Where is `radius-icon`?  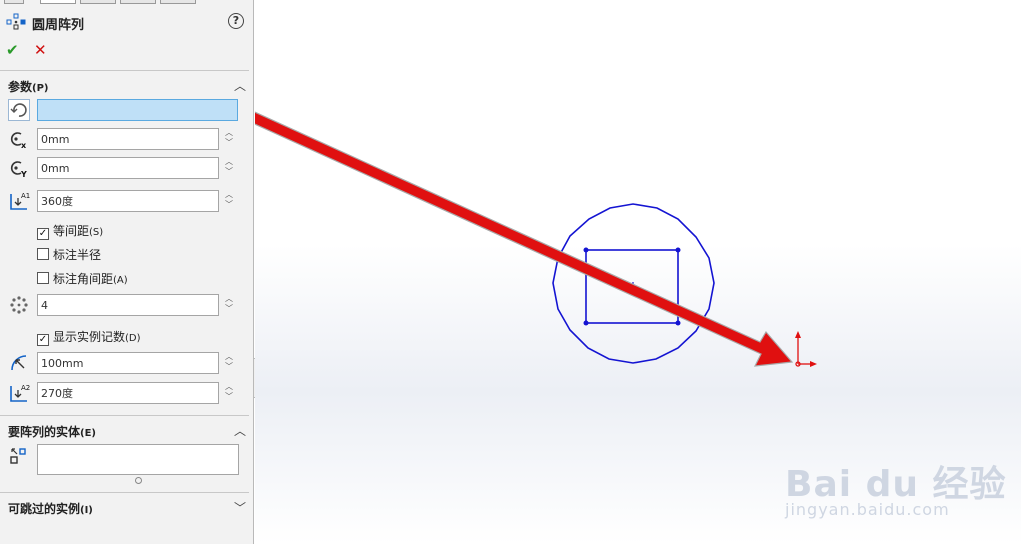
radius-icon is located at coordinates (19, 363).